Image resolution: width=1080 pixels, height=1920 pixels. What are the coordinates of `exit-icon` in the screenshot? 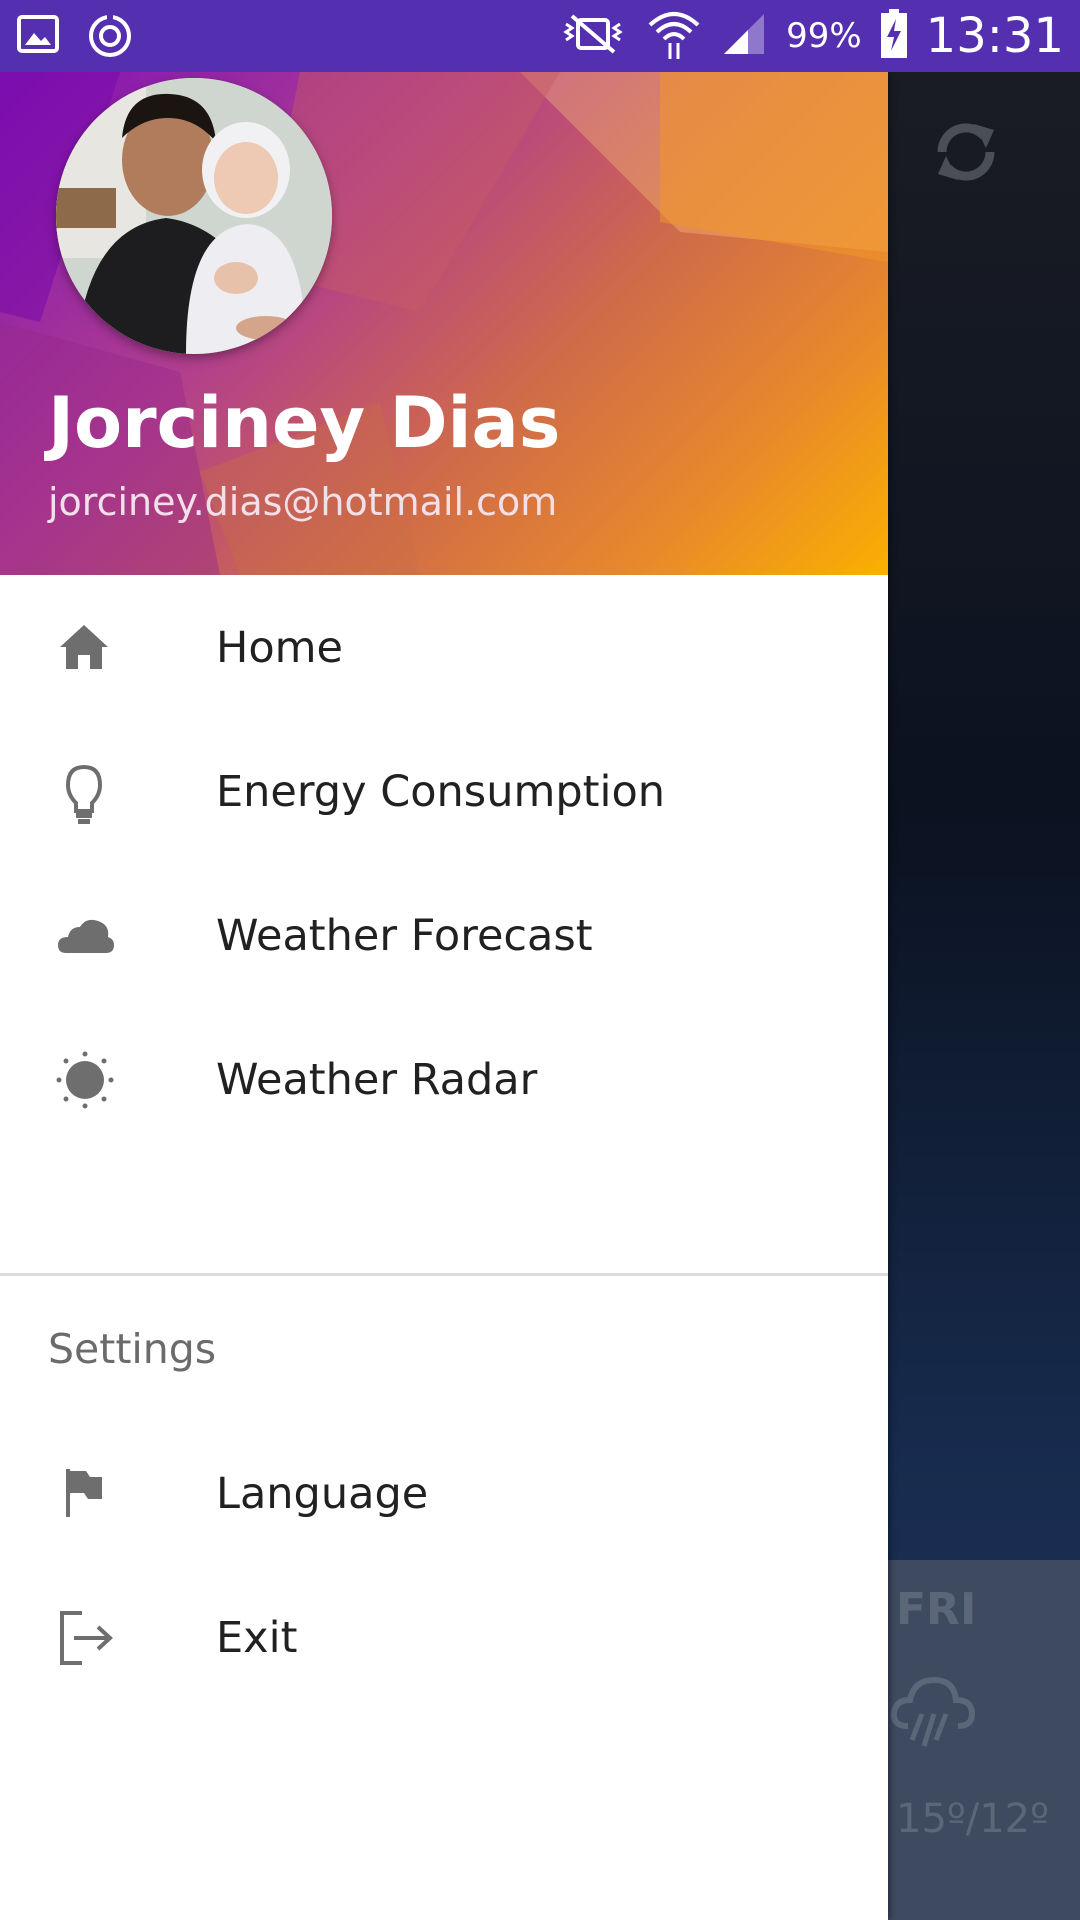 It's located at (84, 1637).